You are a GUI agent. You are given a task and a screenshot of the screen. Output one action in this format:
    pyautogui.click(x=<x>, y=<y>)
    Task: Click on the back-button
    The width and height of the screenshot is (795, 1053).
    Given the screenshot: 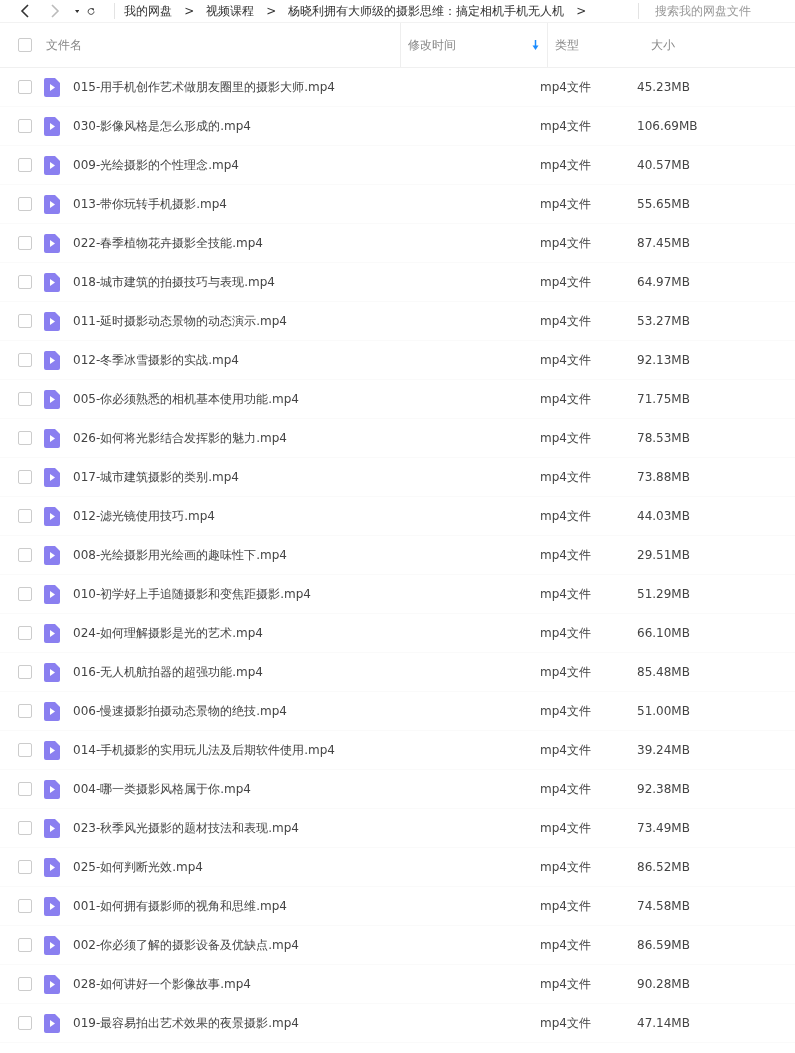 What is the action you would take?
    pyautogui.click(x=25, y=11)
    